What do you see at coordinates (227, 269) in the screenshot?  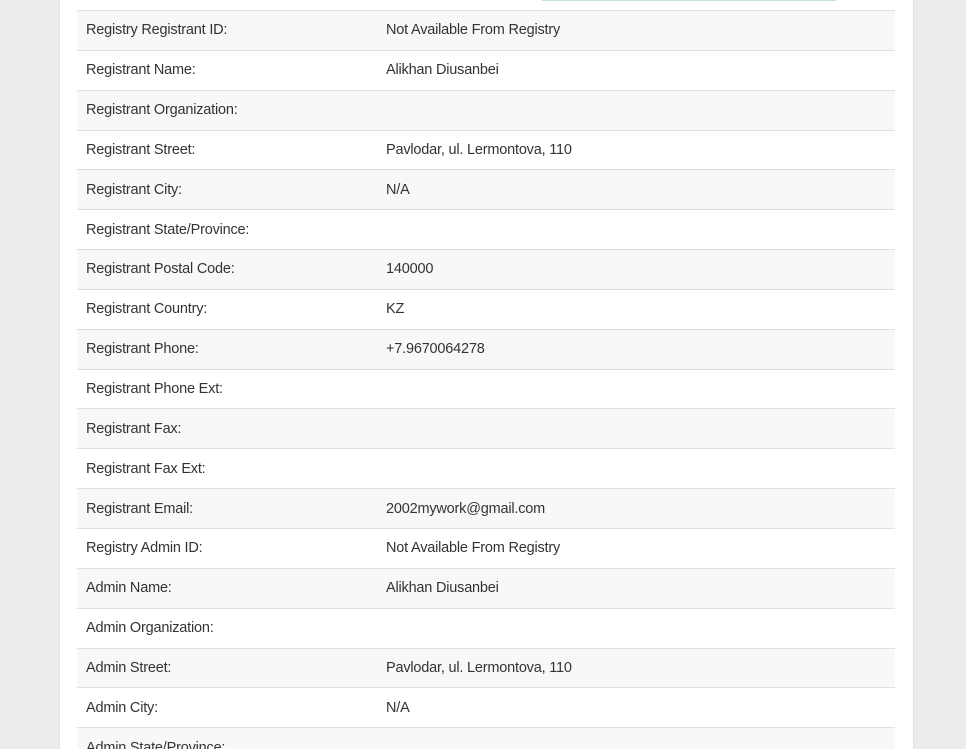 I see `field-label: Registrant Postal Code:` at bounding box center [227, 269].